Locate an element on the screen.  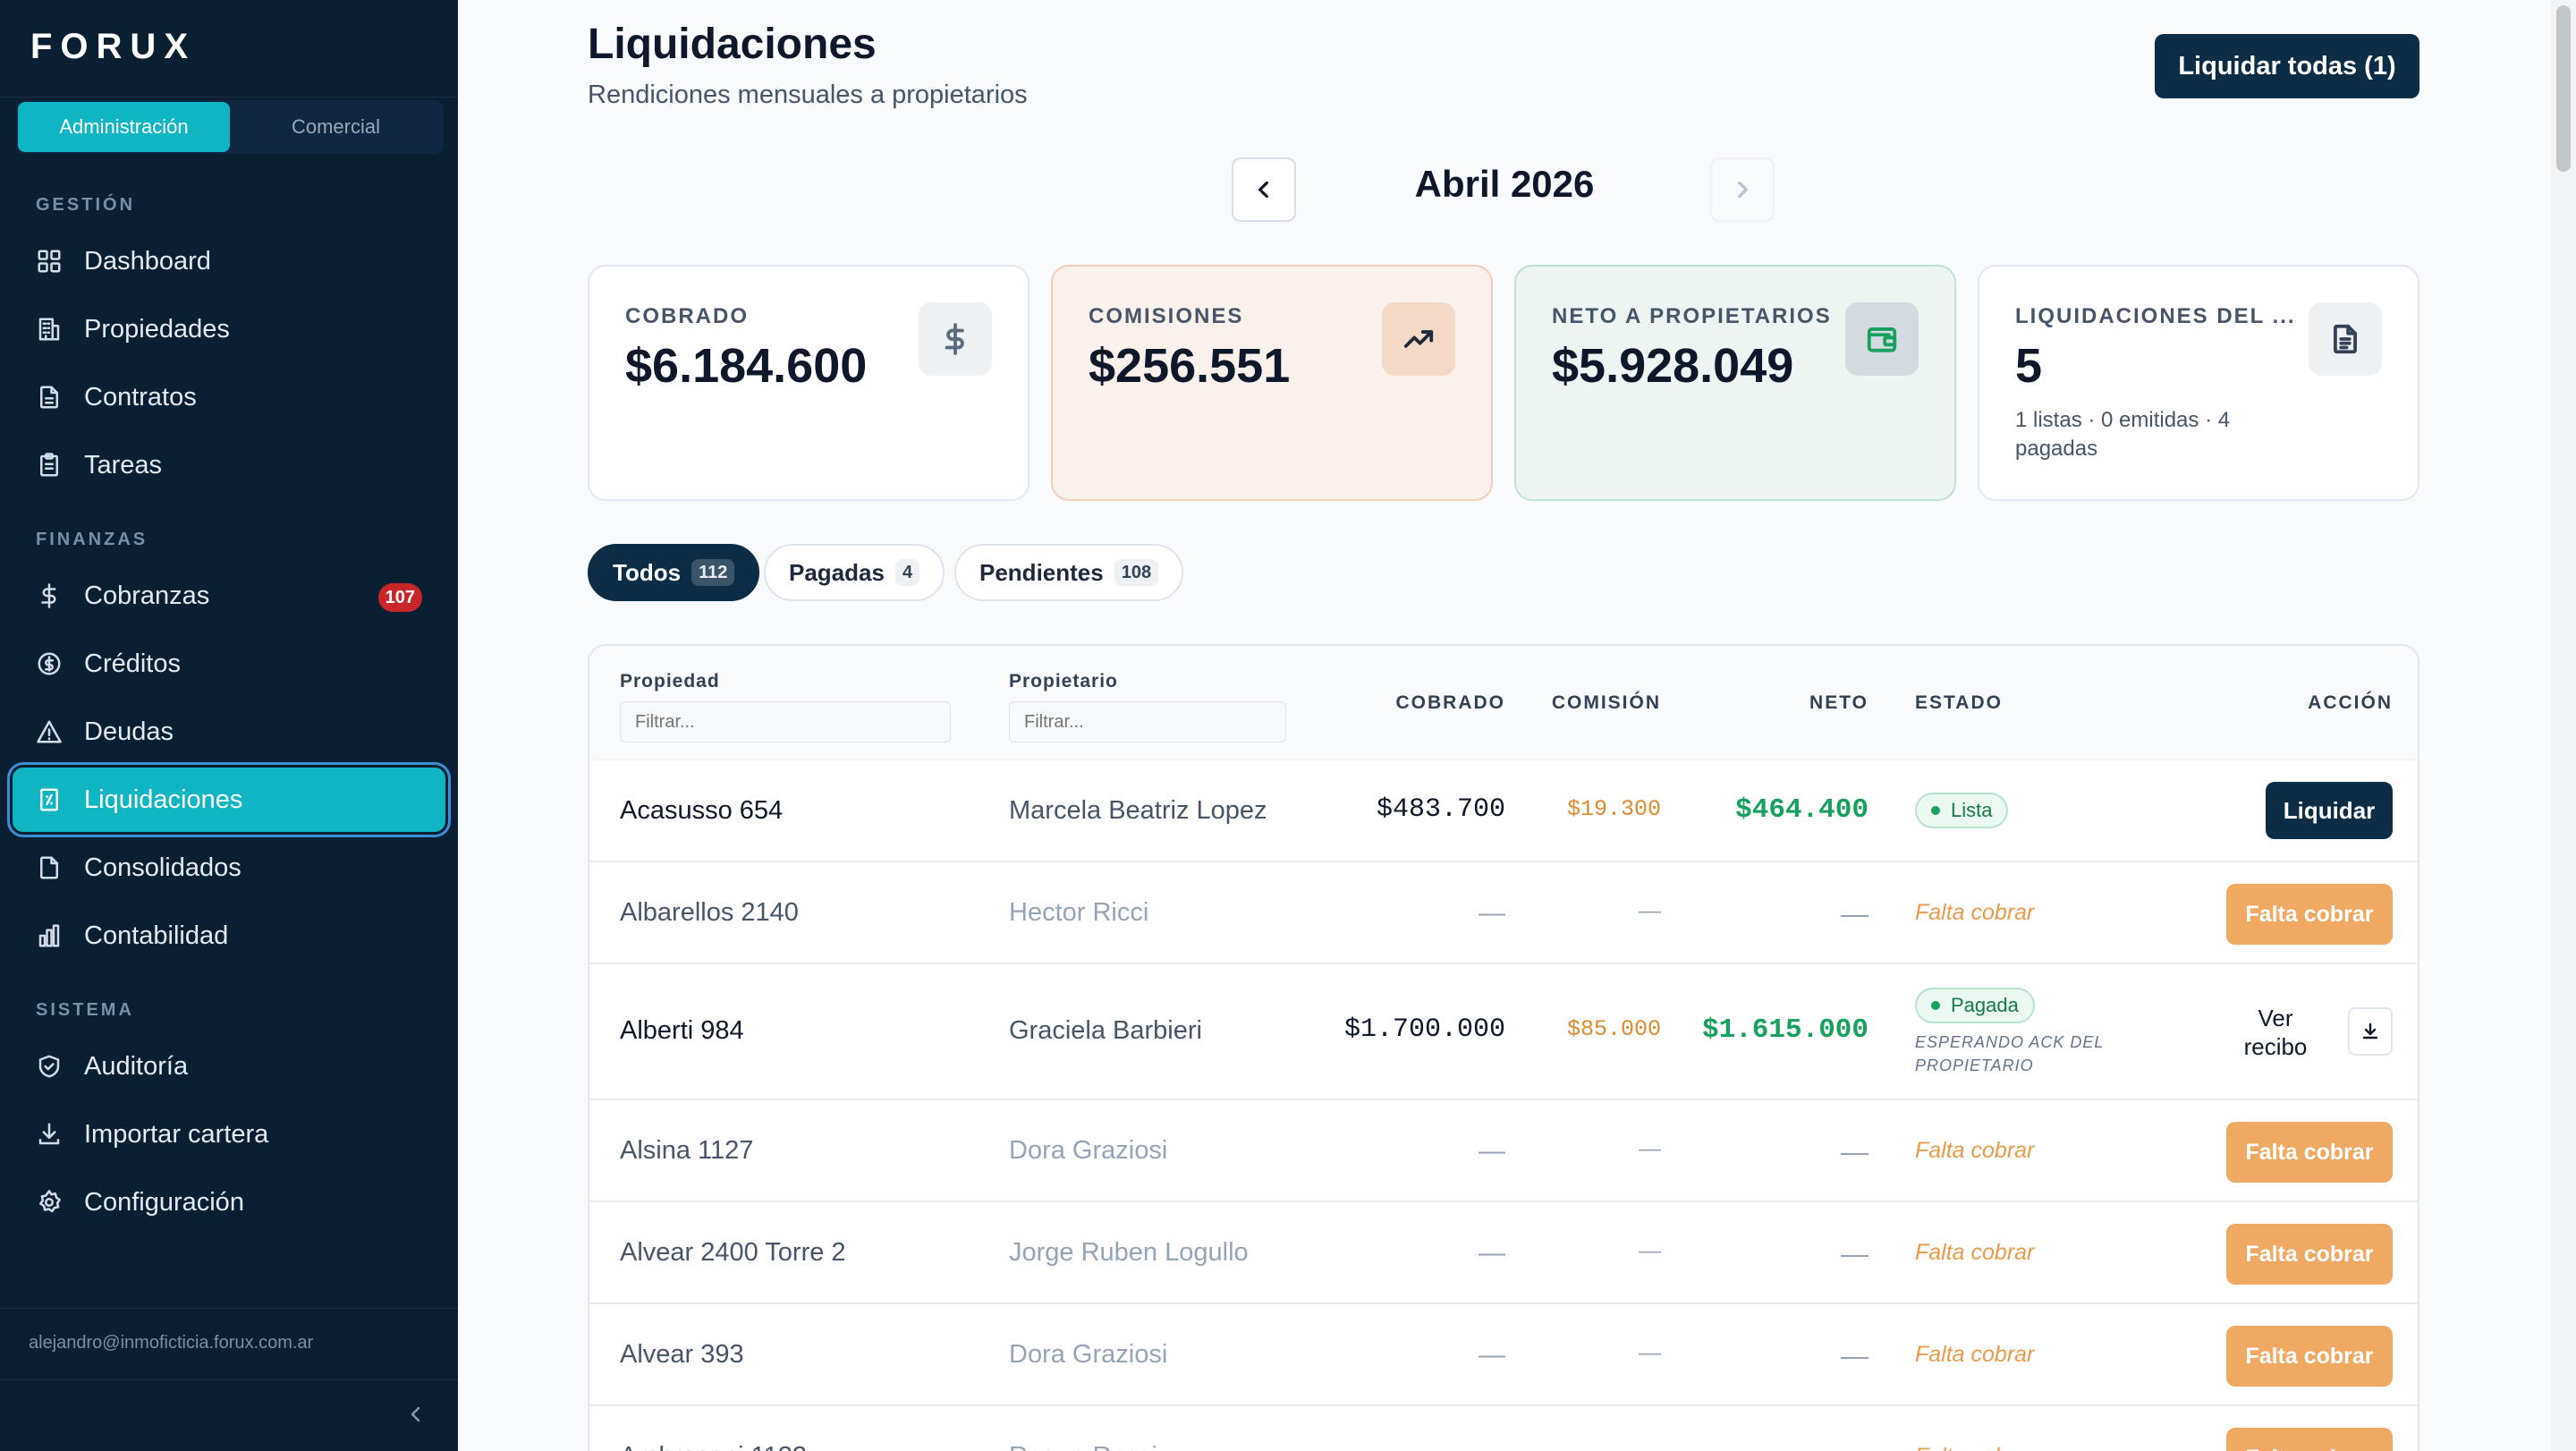
current-month-label: Abril 2026 is located at coordinates (1504, 184).